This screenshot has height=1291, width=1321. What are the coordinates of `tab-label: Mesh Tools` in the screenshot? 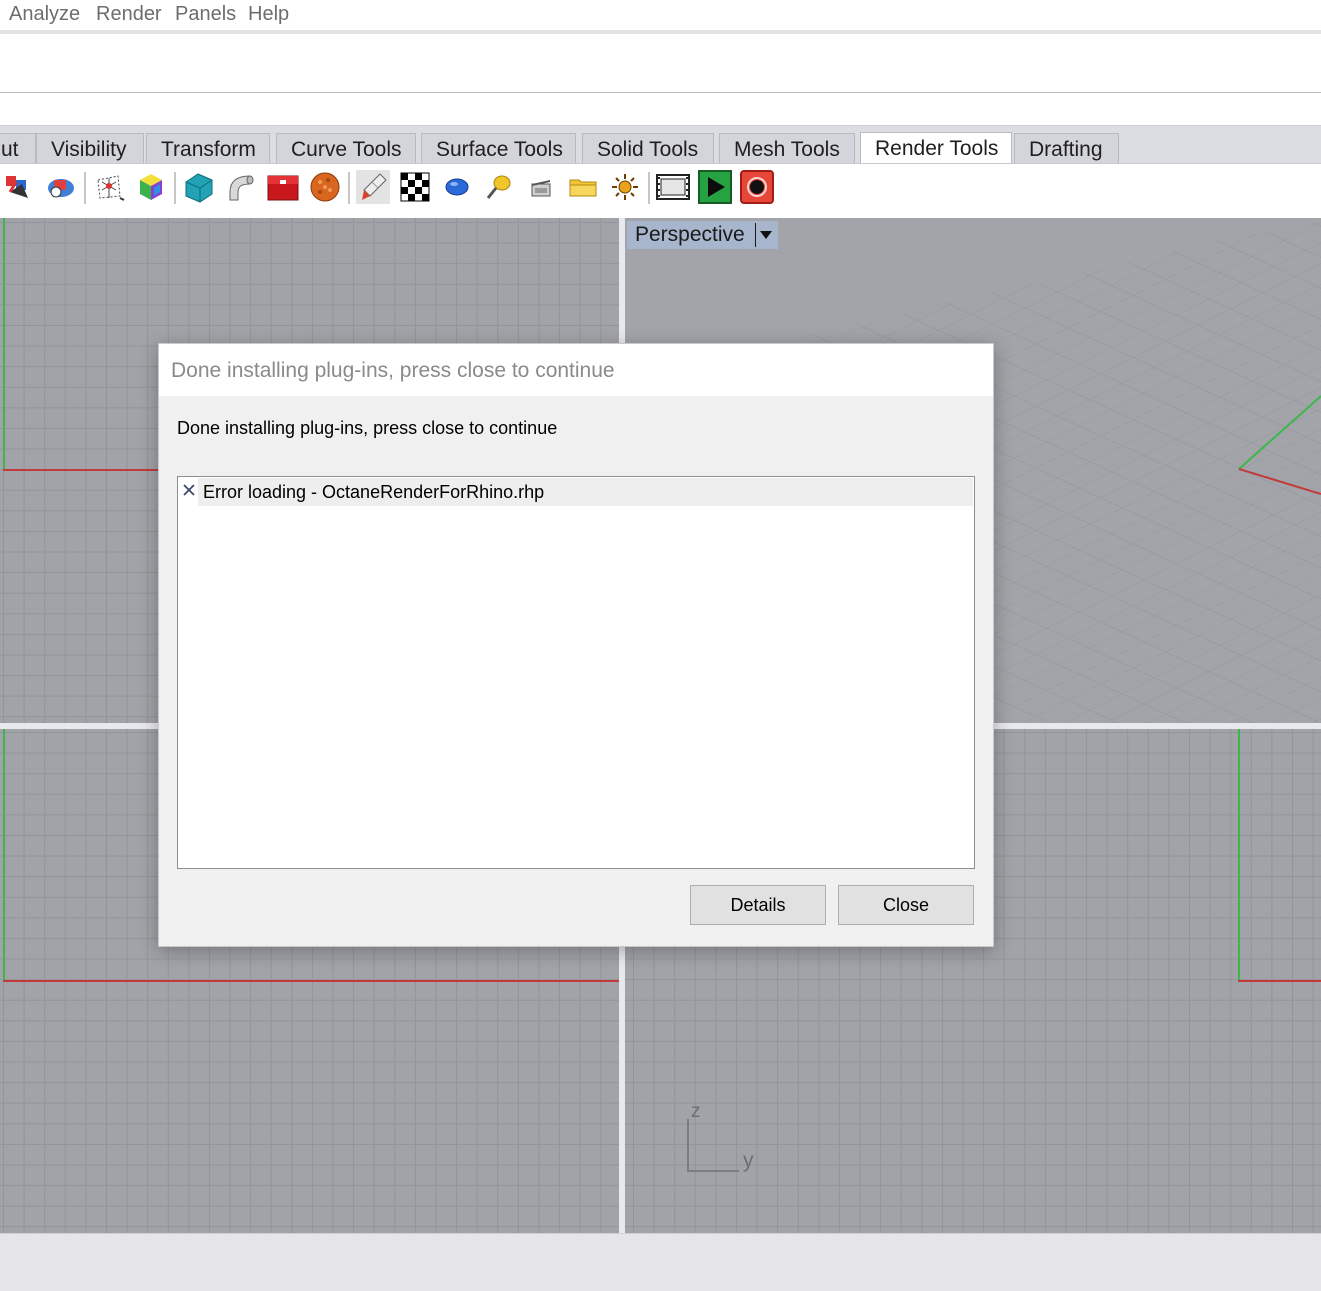 It's located at (787, 149).